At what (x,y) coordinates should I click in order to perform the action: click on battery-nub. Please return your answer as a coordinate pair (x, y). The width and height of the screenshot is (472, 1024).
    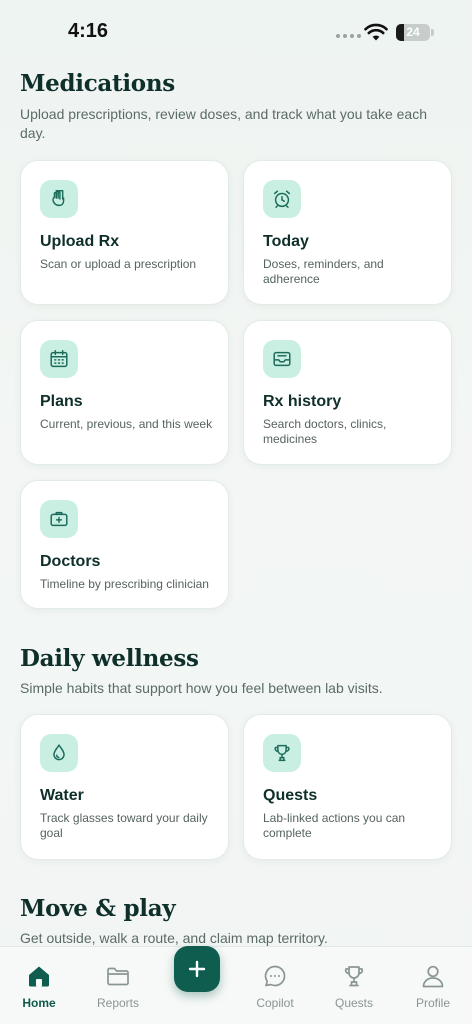
    Looking at the image, I should click on (432, 32).